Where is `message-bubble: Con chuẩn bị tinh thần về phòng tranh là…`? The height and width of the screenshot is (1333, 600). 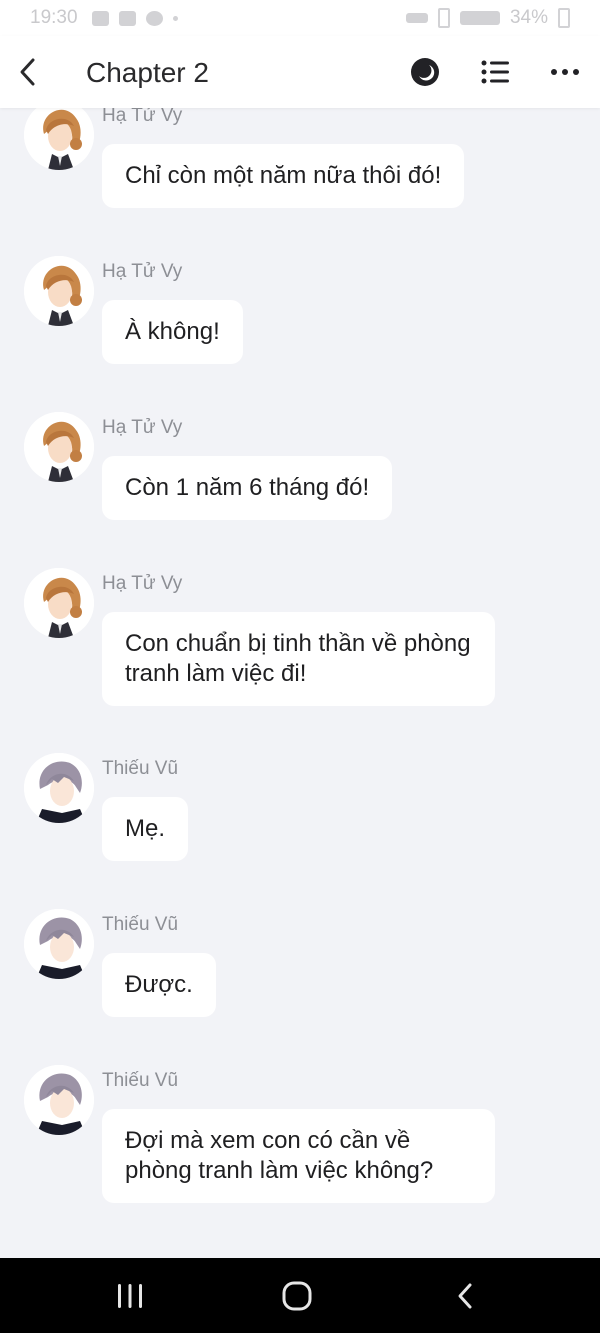
message-bubble: Con chuẩn bị tinh thần về phòng tranh là… is located at coordinates (298, 659).